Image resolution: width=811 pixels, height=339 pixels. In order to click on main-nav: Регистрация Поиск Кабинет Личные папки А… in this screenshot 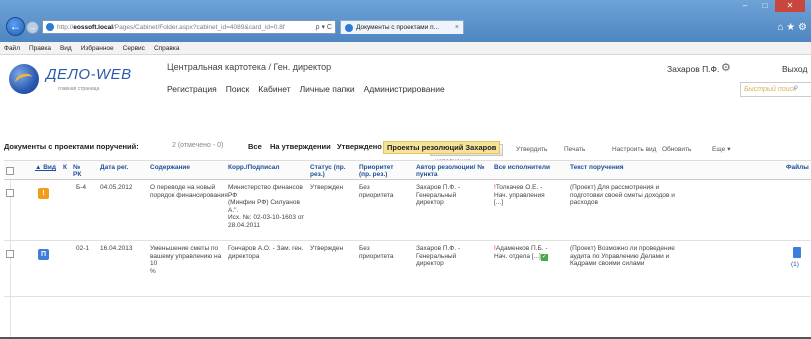, I will do `click(306, 89)`.